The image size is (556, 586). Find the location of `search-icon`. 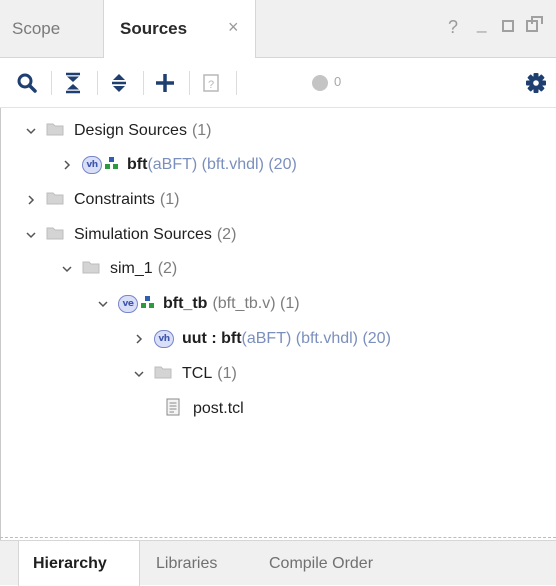

search-icon is located at coordinates (27, 83).